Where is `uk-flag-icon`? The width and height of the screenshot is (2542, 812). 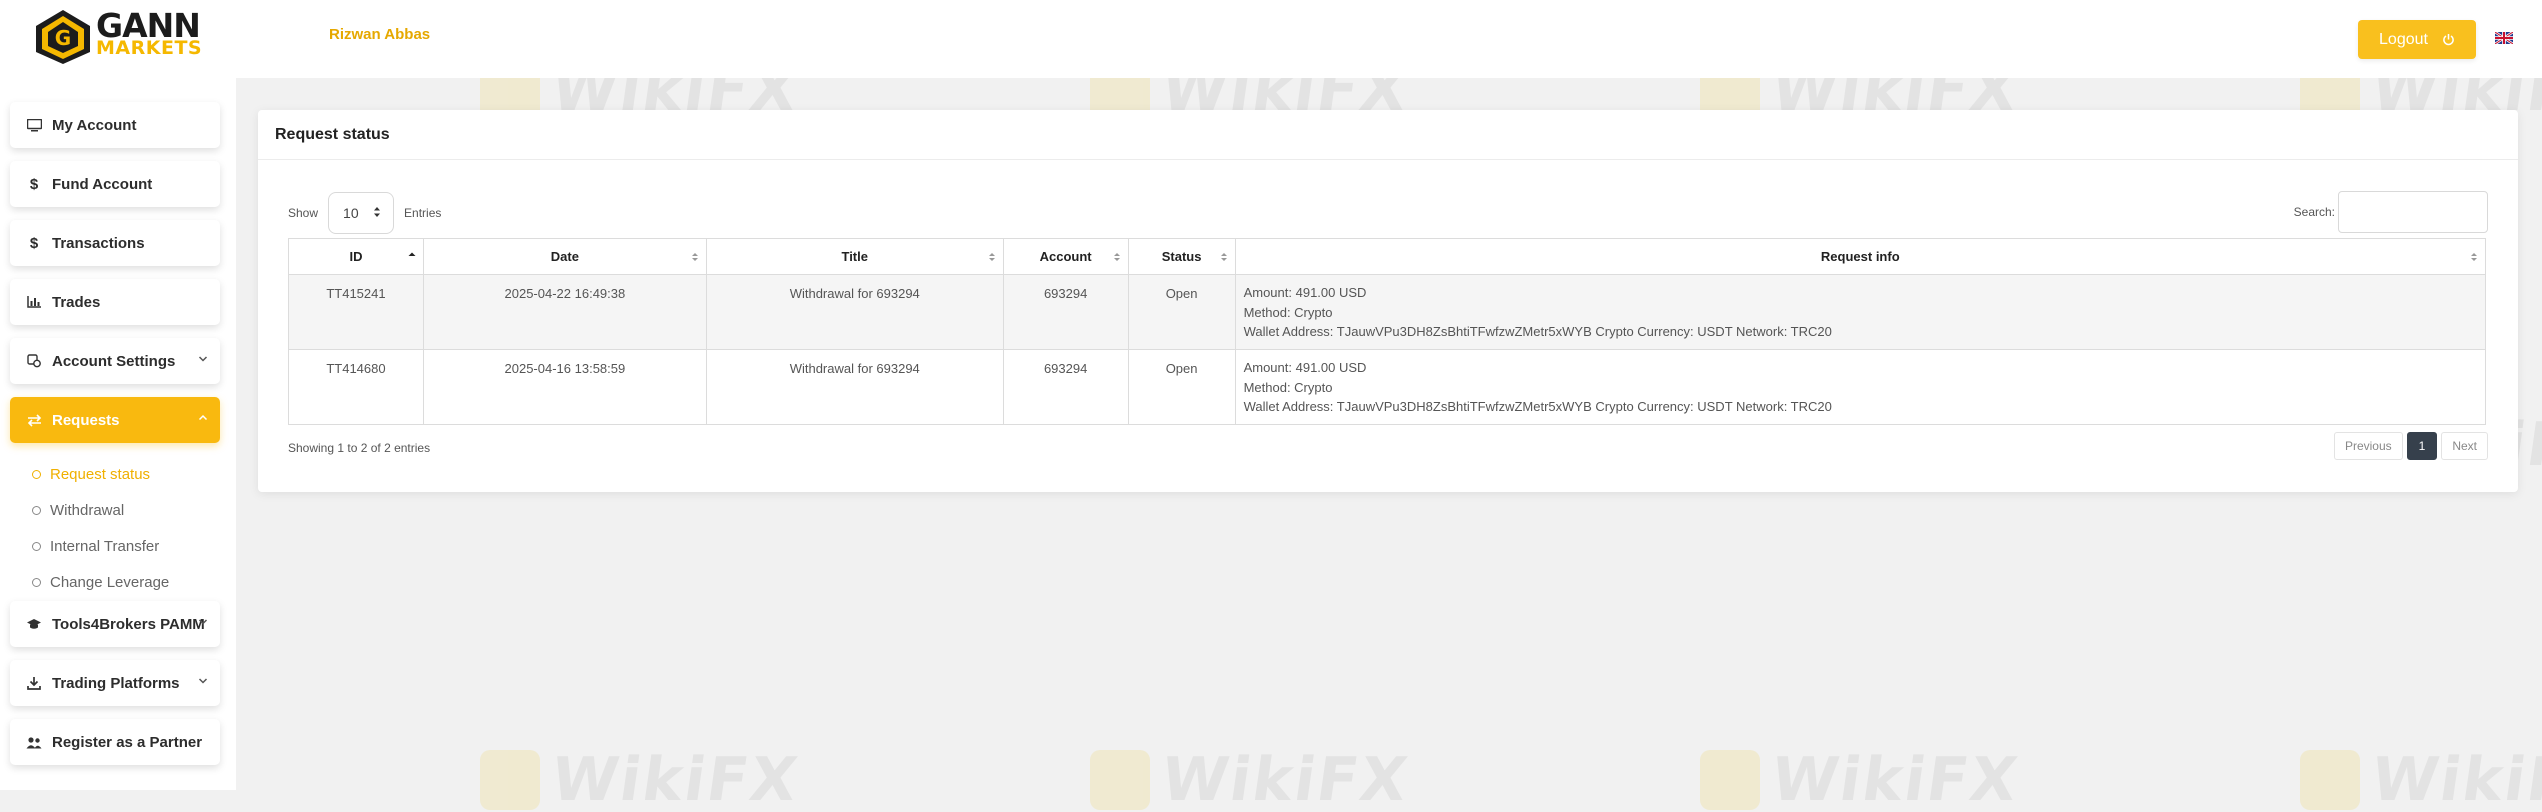 uk-flag-icon is located at coordinates (2504, 38).